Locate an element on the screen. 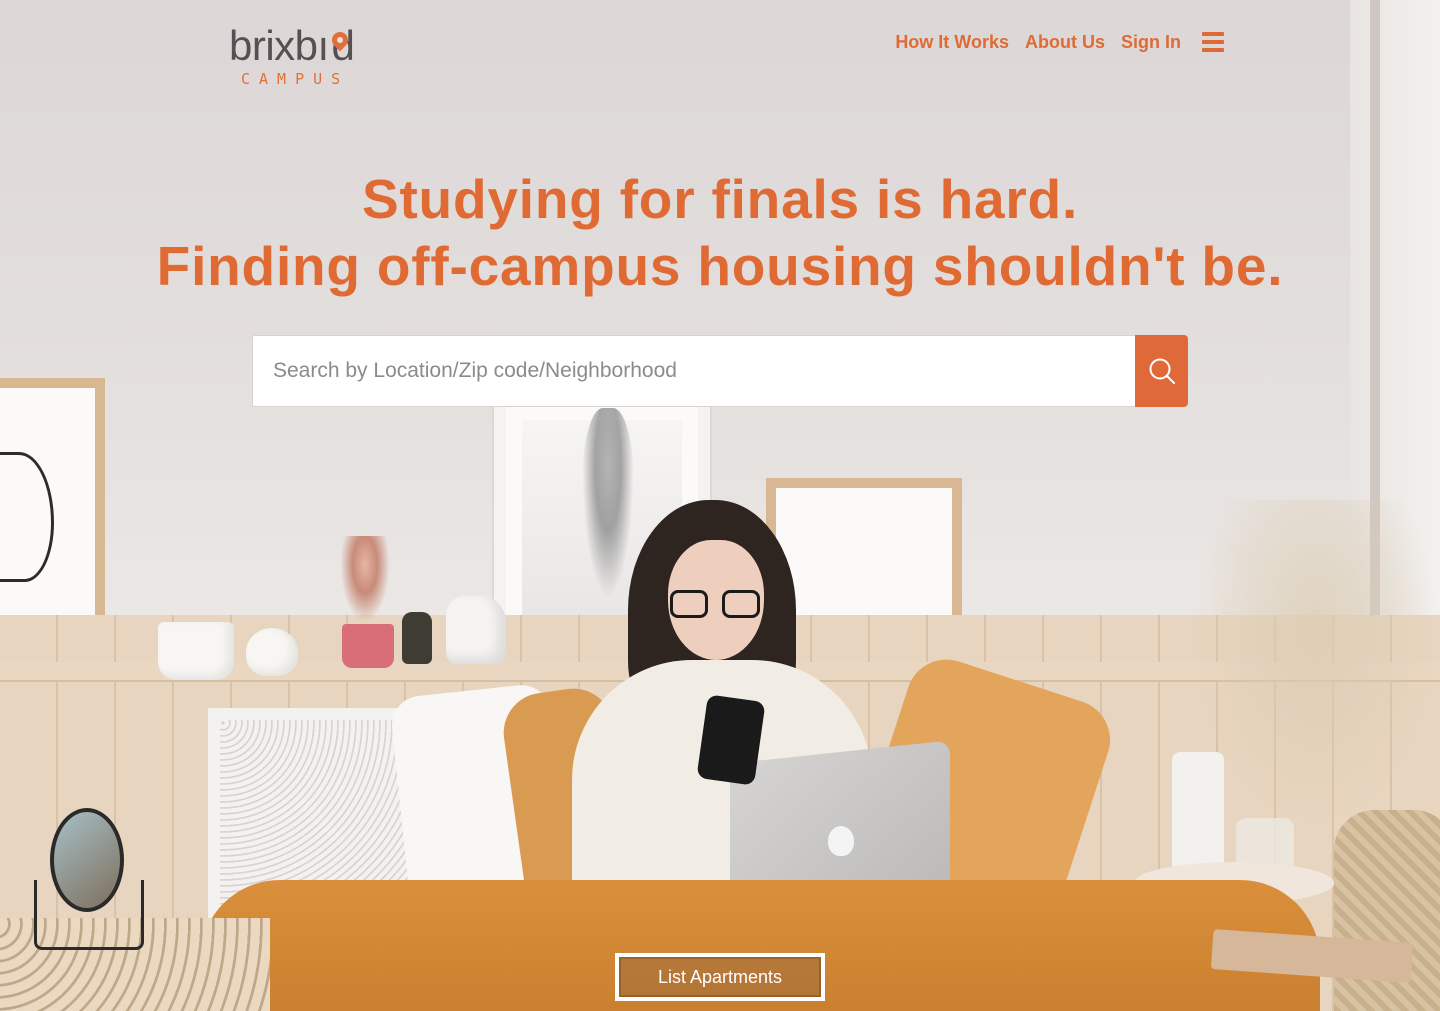  apple-logo-icon is located at coordinates (841, 841).